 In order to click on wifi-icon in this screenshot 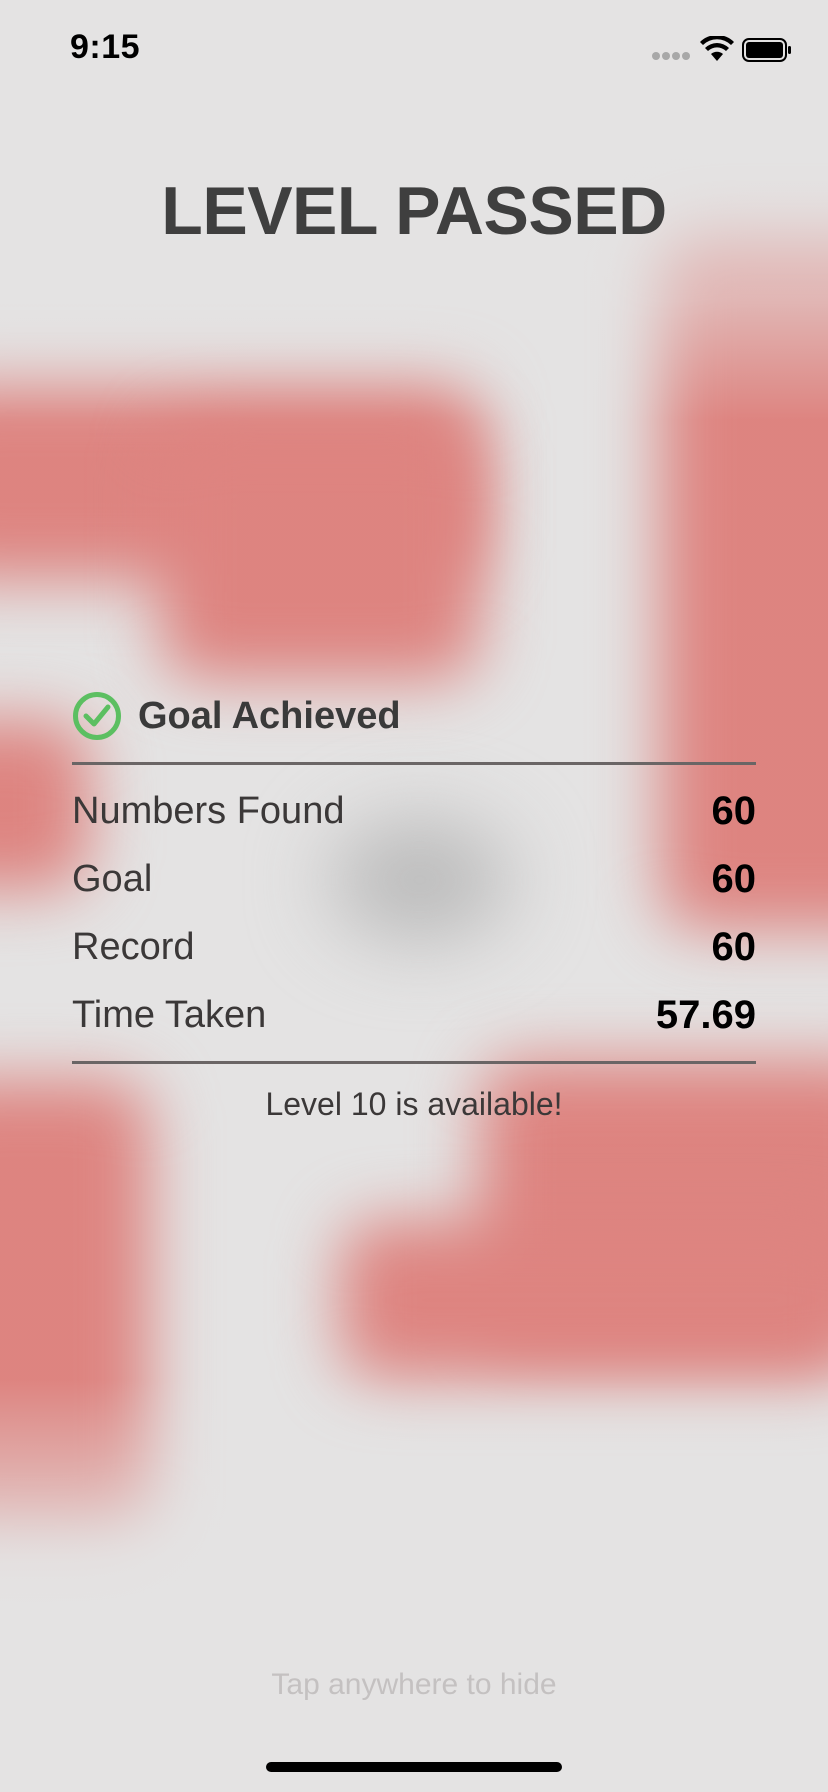, I will do `click(717, 48)`.